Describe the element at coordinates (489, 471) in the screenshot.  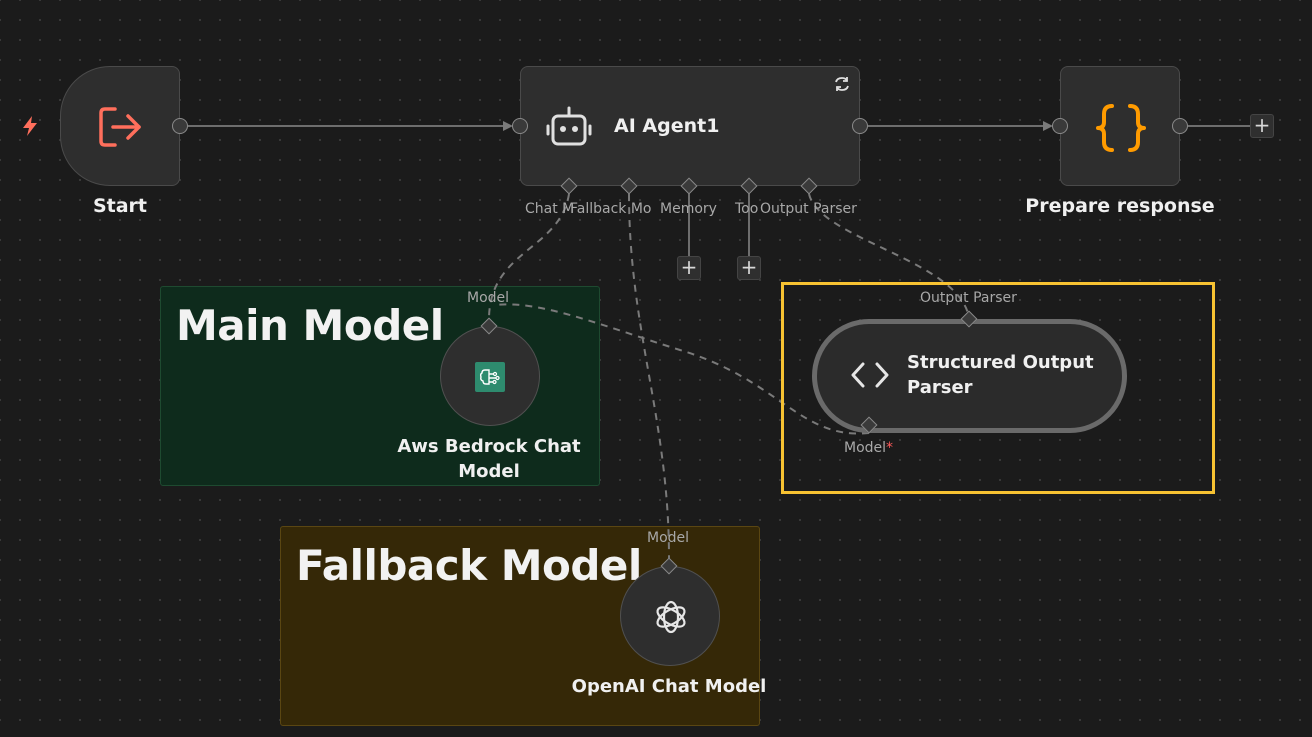
I see `bedrock-node-label-line2: Model` at that location.